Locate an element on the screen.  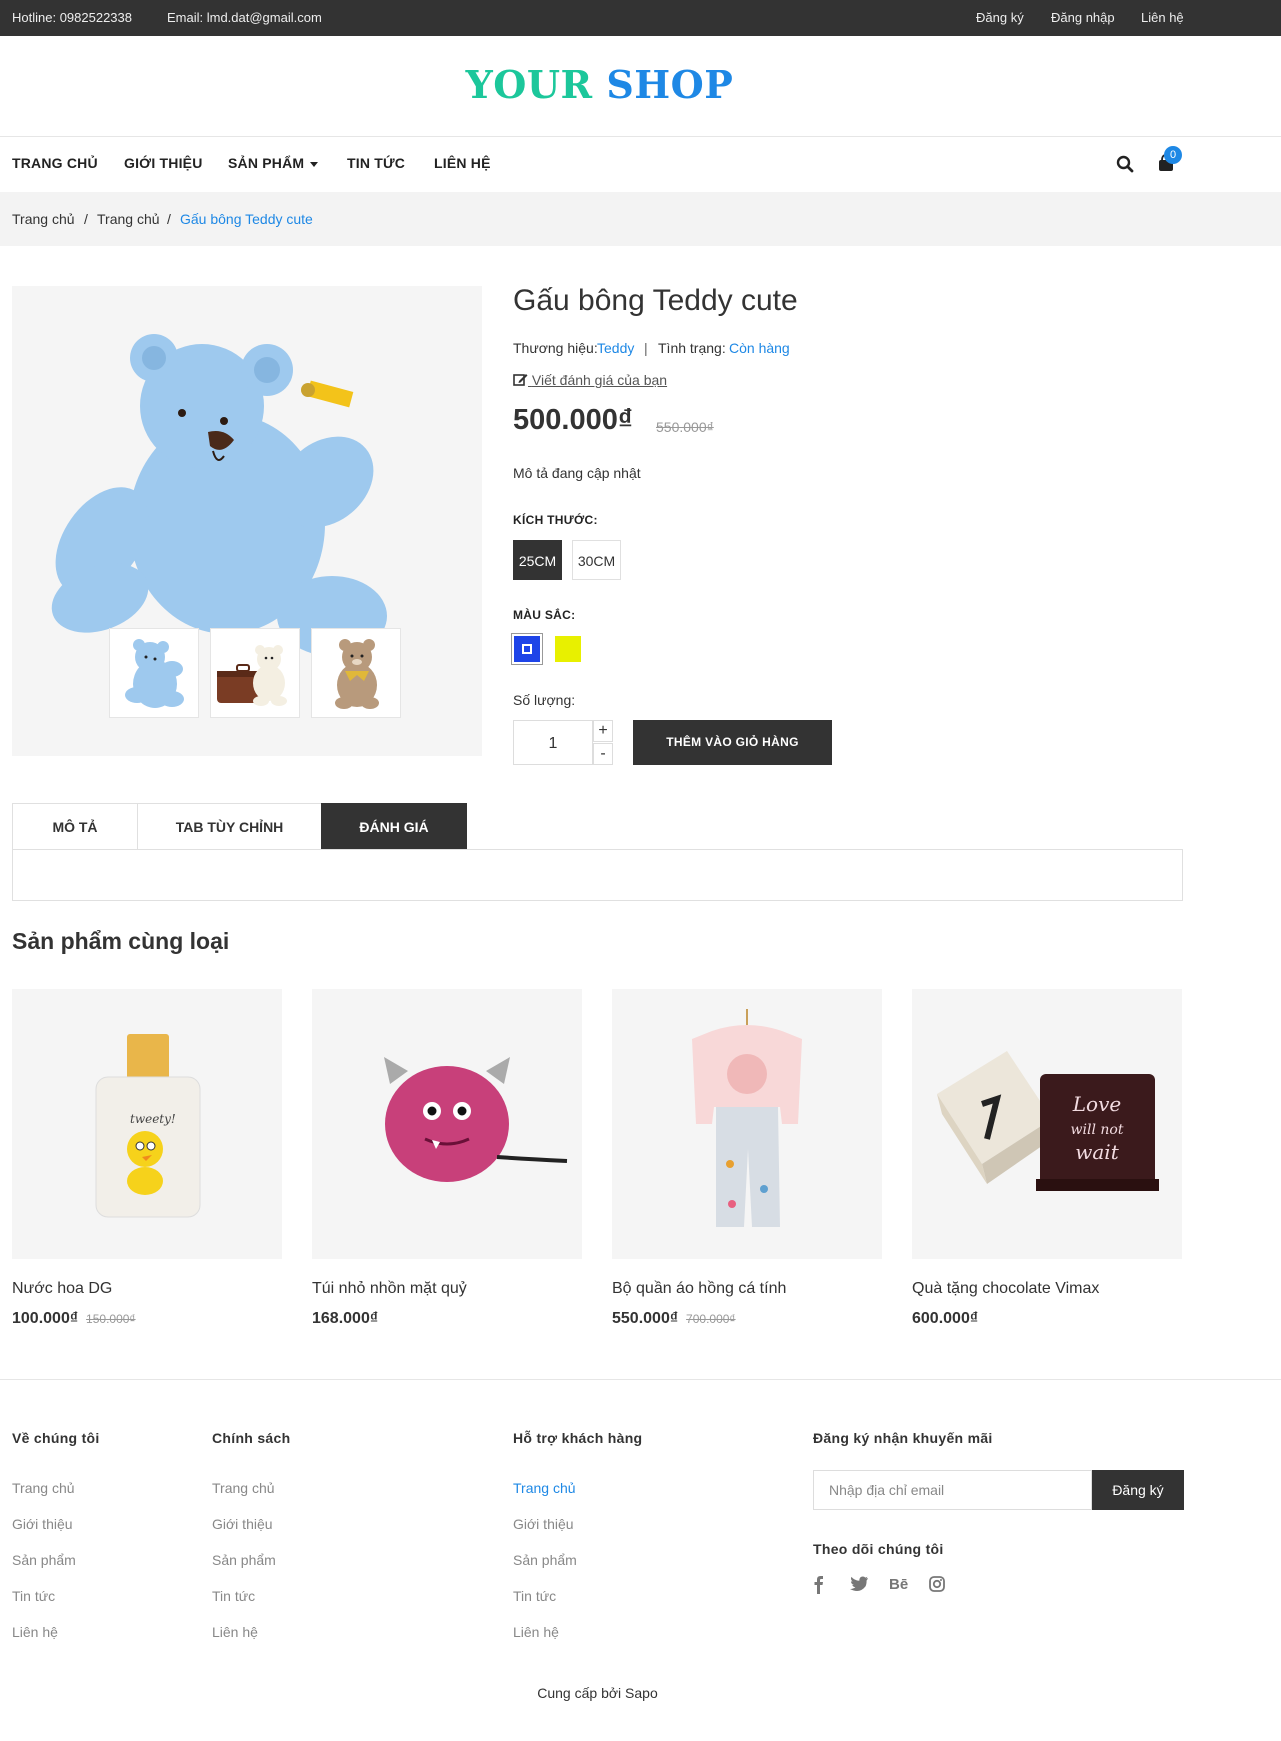
product-card-name: Quà tặng chocolate Vimax is located at coordinates (1005, 1289).